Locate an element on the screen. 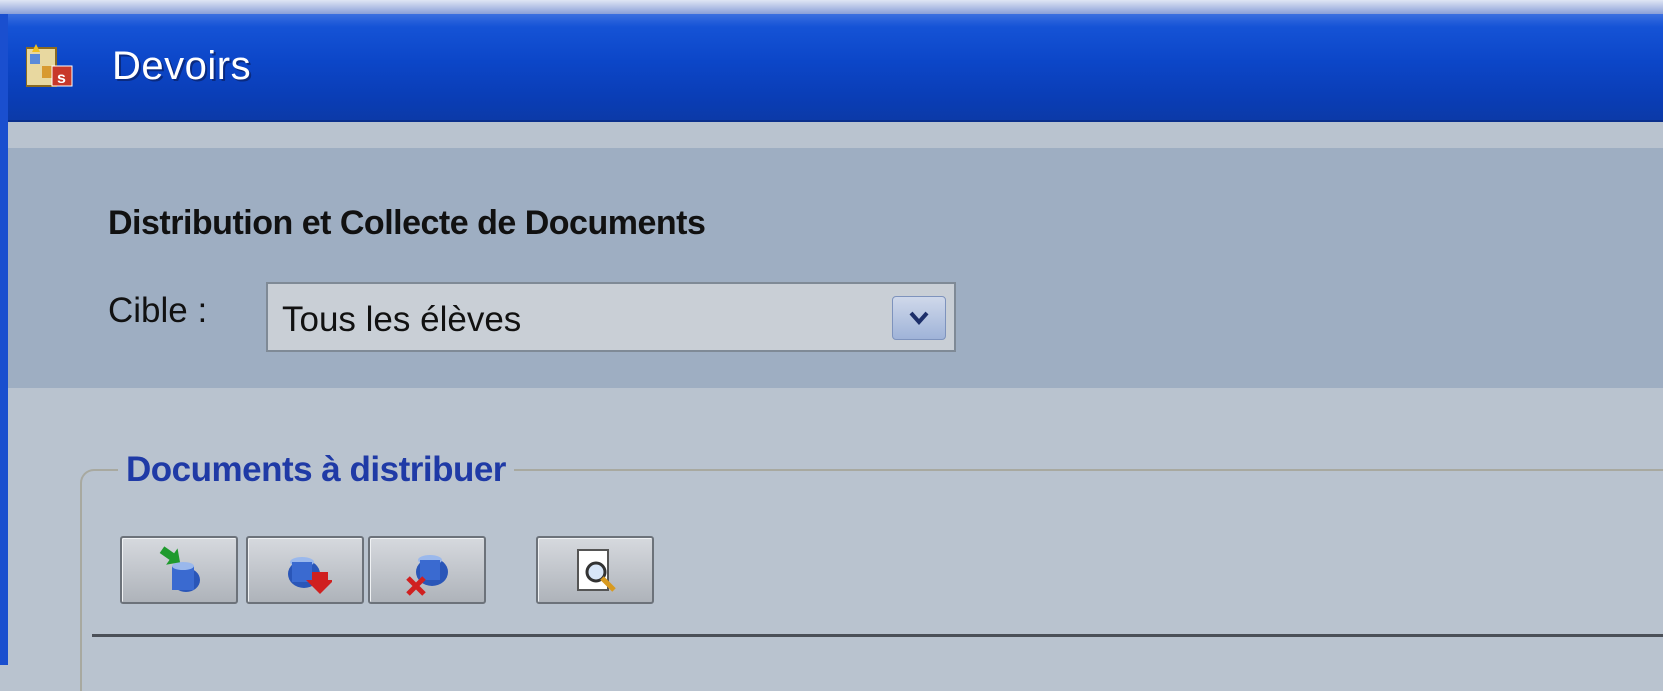 This screenshot has width=1663, height=691. preview-document-button is located at coordinates (595, 570).